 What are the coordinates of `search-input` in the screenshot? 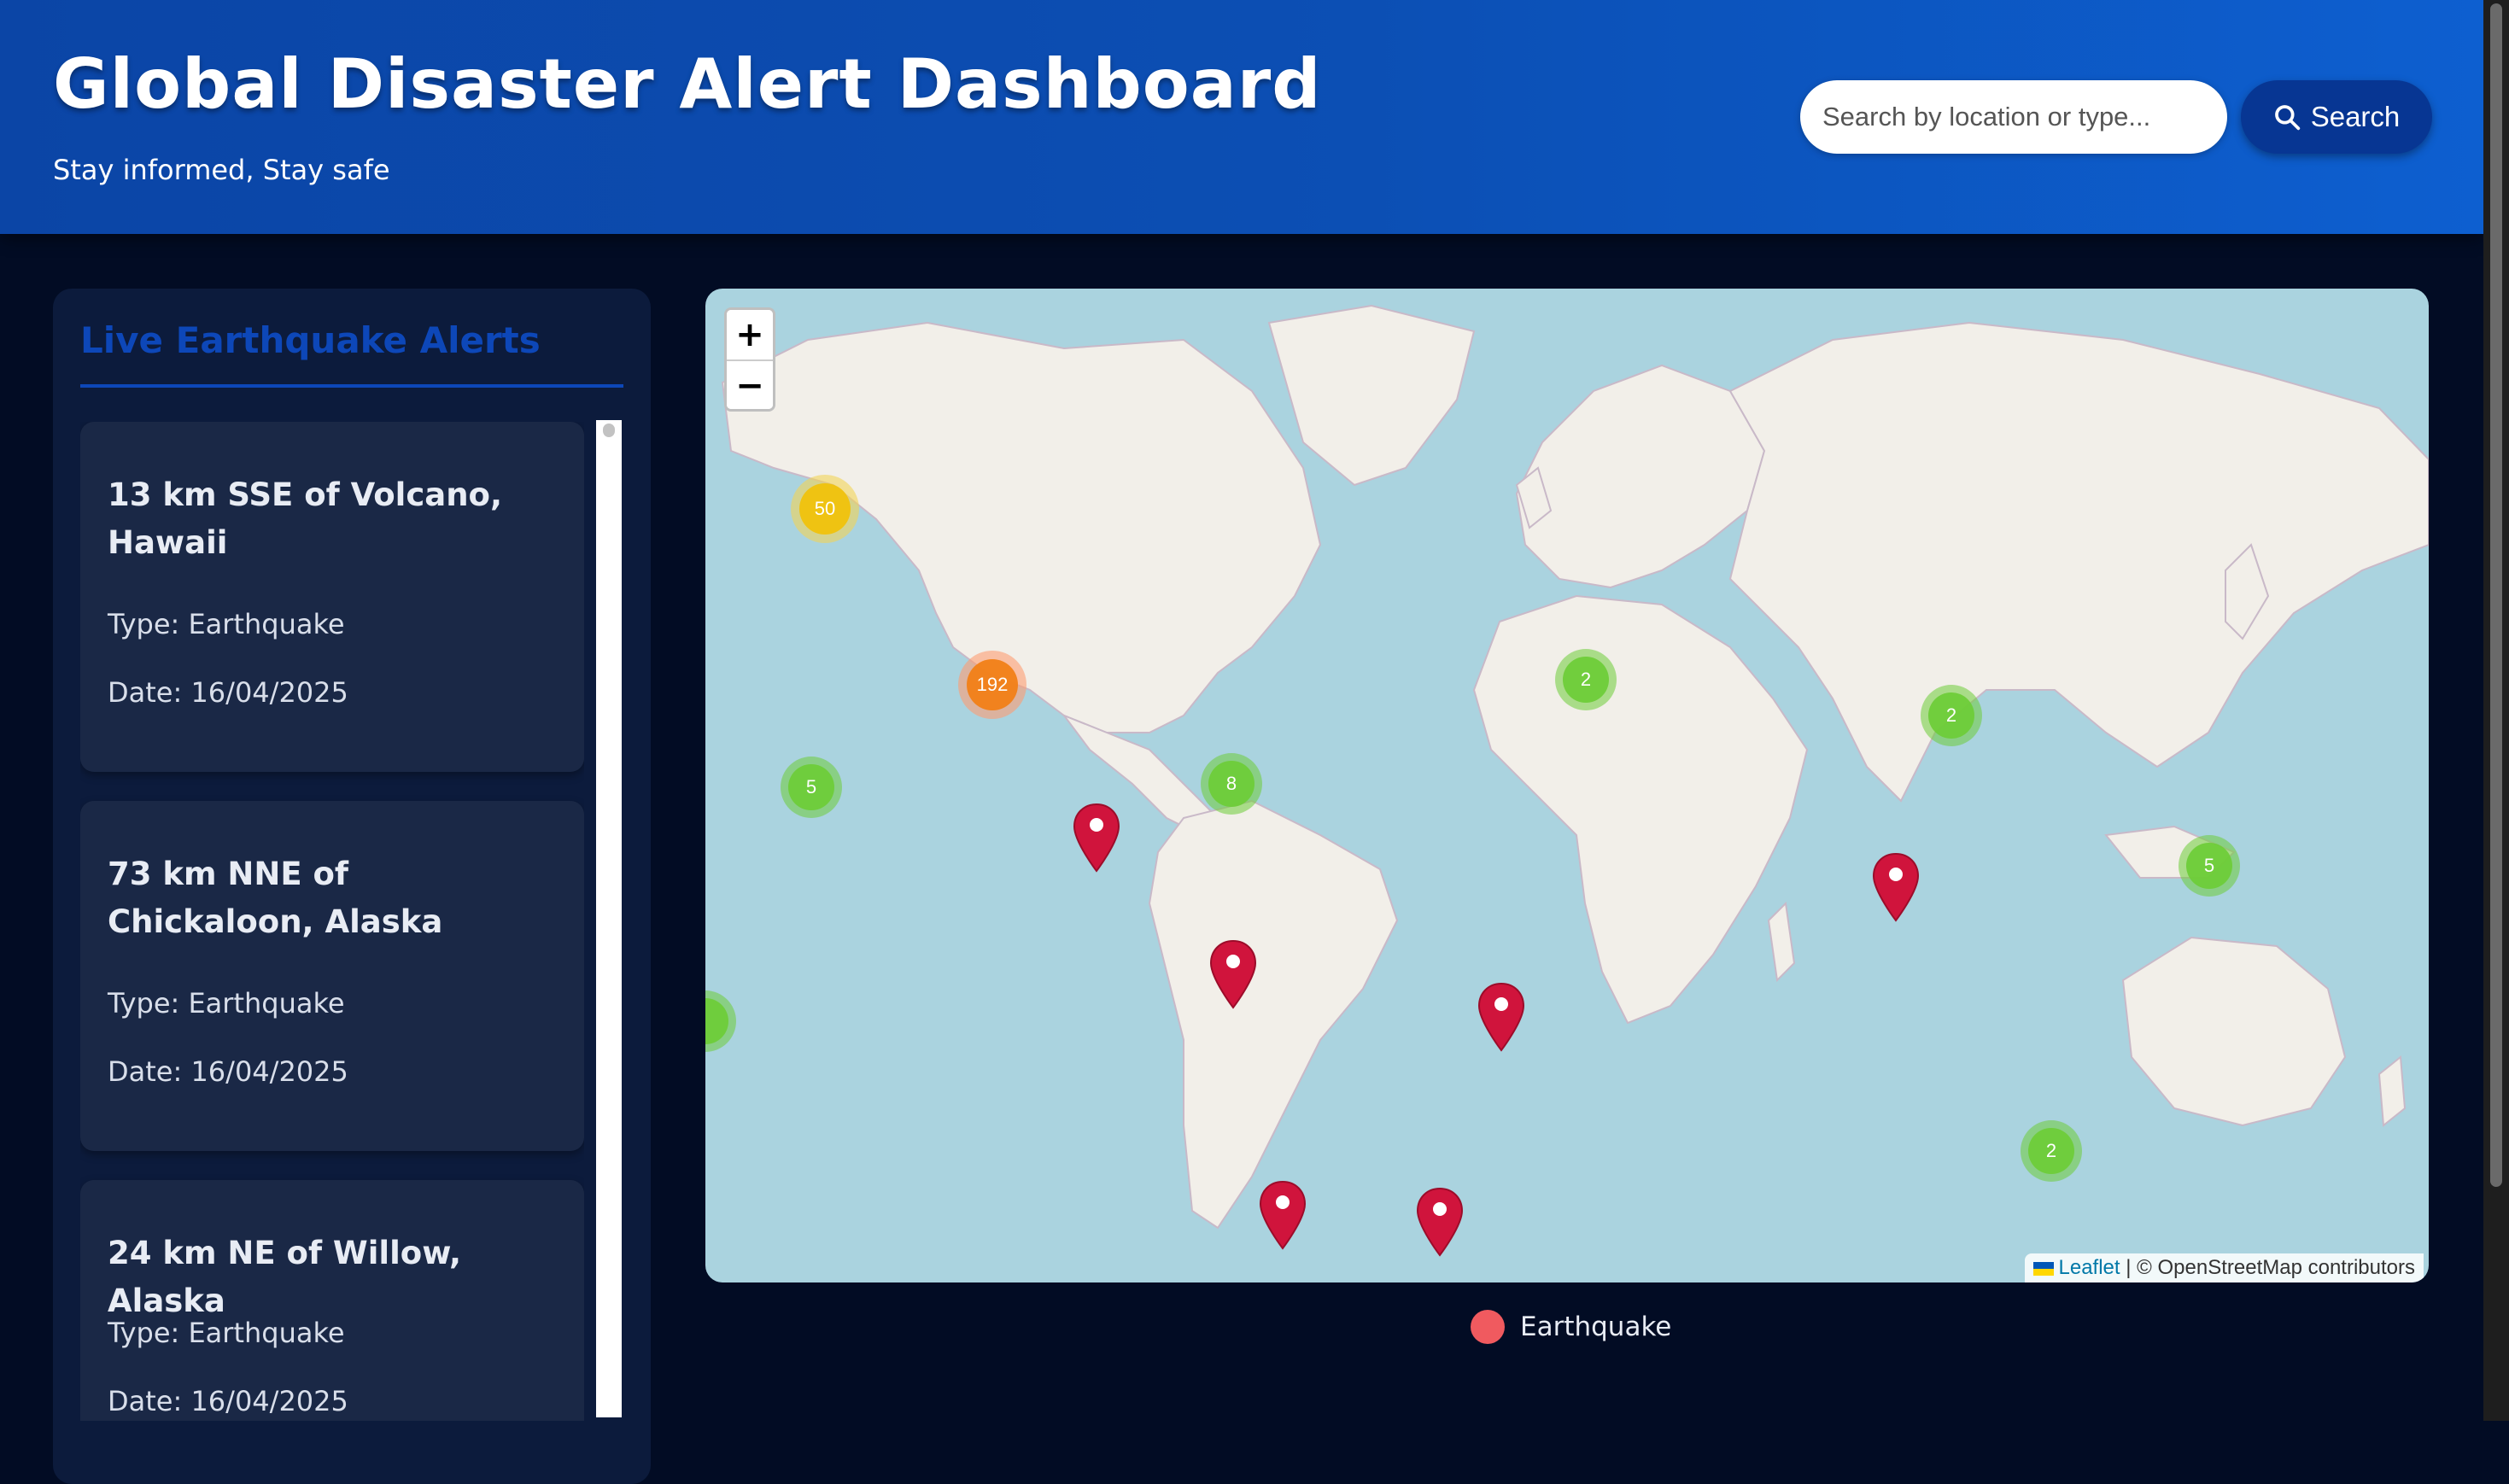 It's located at (2013, 117).